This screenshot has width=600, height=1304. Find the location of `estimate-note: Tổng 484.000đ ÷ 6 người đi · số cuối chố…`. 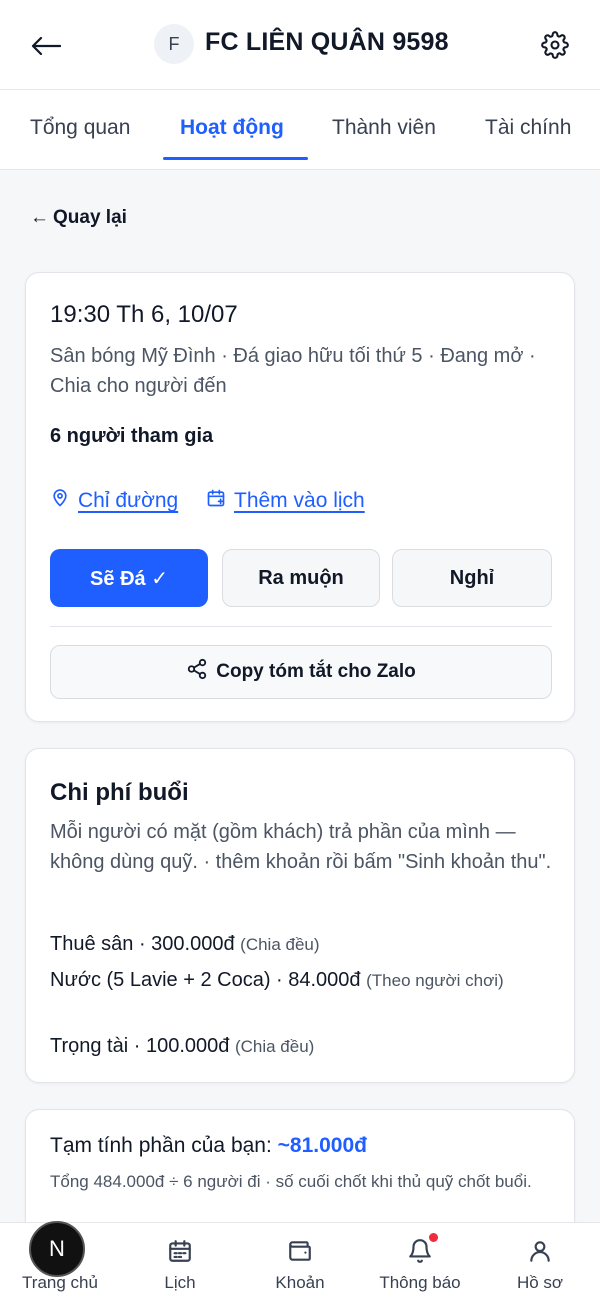

estimate-note: Tổng 484.000đ ÷ 6 người đi · số cuối chố… is located at coordinates (291, 1181).